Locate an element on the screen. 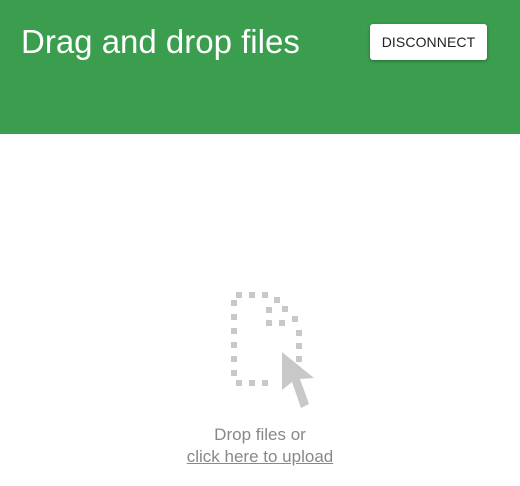  drop-files-text: Drop files or is located at coordinates (260, 434).